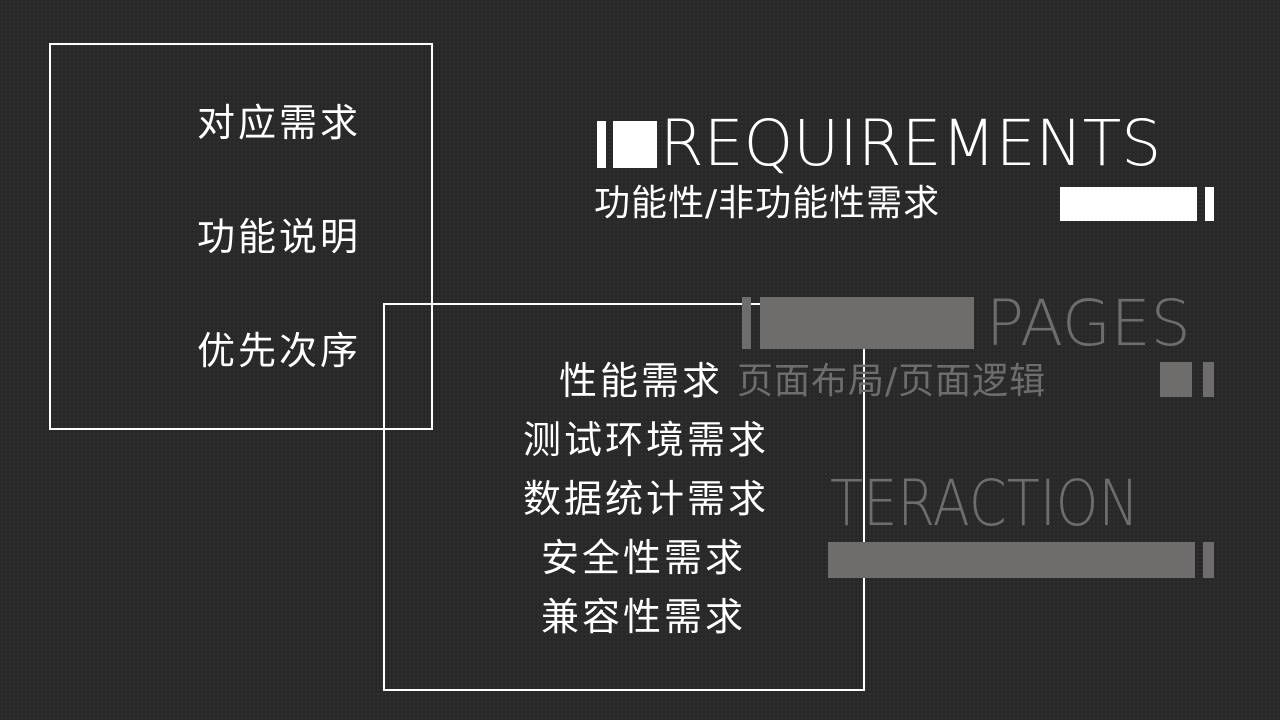 Image resolution: width=1280 pixels, height=720 pixels. What do you see at coordinates (1176, 379) in the screenshot?
I see `pages-underline-block` at bounding box center [1176, 379].